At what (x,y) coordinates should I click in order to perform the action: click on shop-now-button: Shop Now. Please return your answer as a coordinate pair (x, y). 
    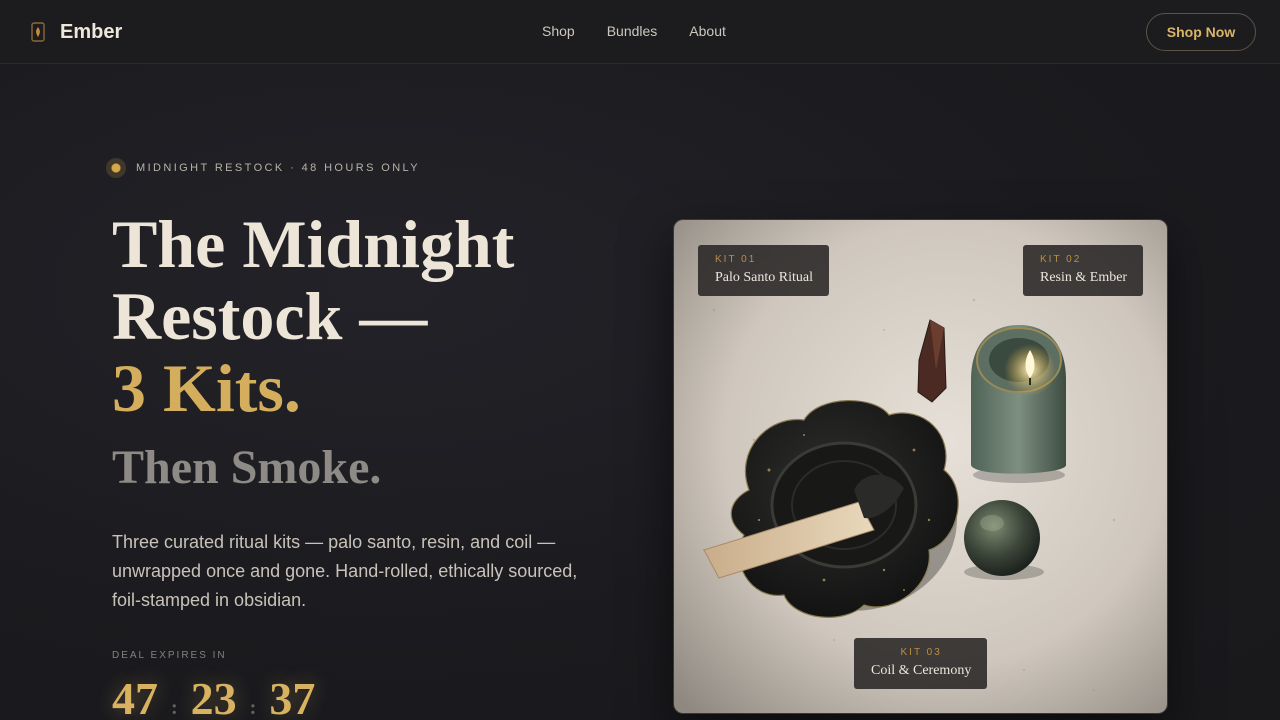
    Looking at the image, I should click on (1201, 32).